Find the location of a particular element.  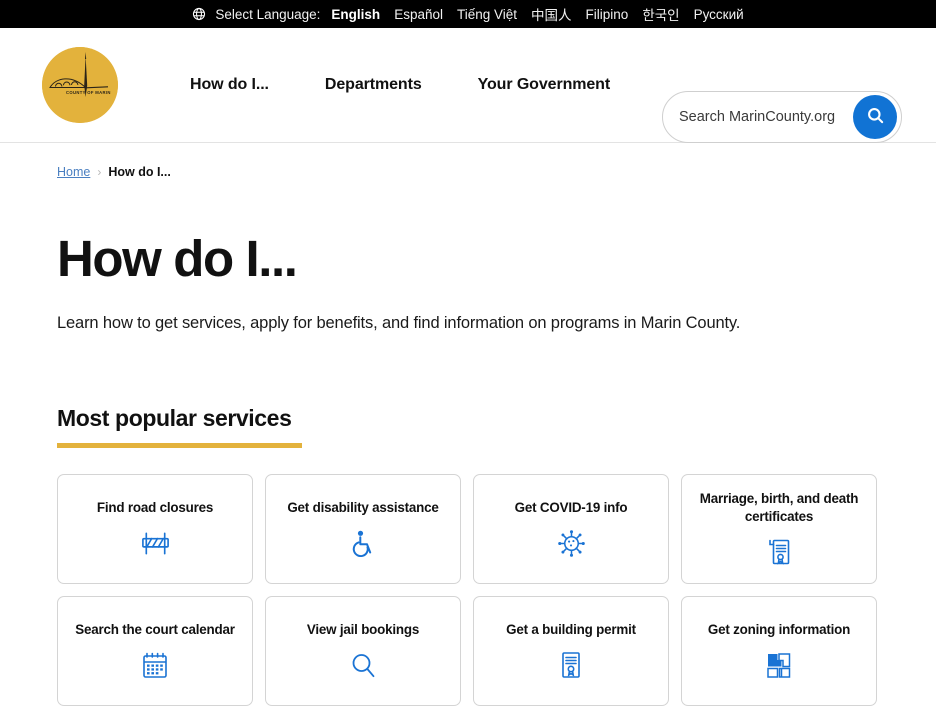

site-search is located at coordinates (782, 117).